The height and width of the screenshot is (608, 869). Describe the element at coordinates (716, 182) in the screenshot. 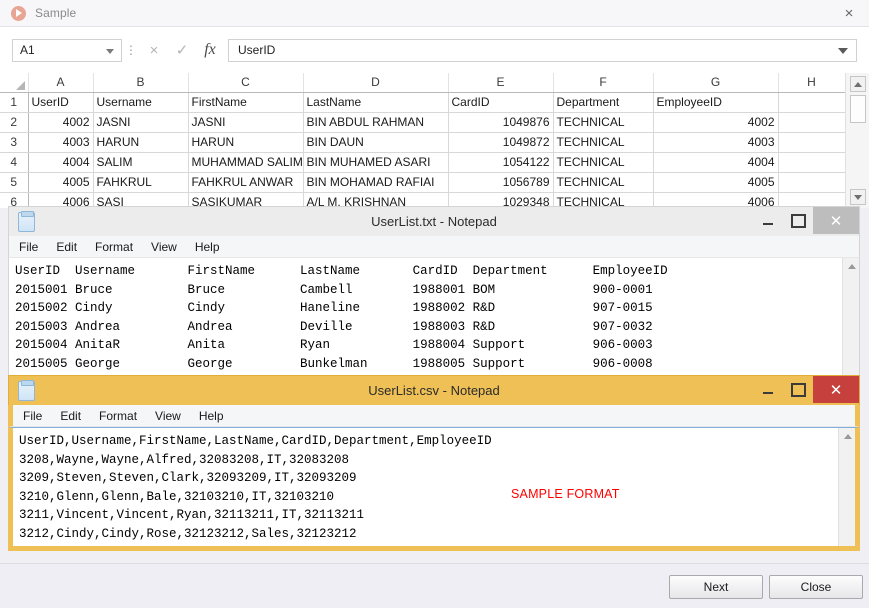

I see `cell-g5: 4005` at that location.